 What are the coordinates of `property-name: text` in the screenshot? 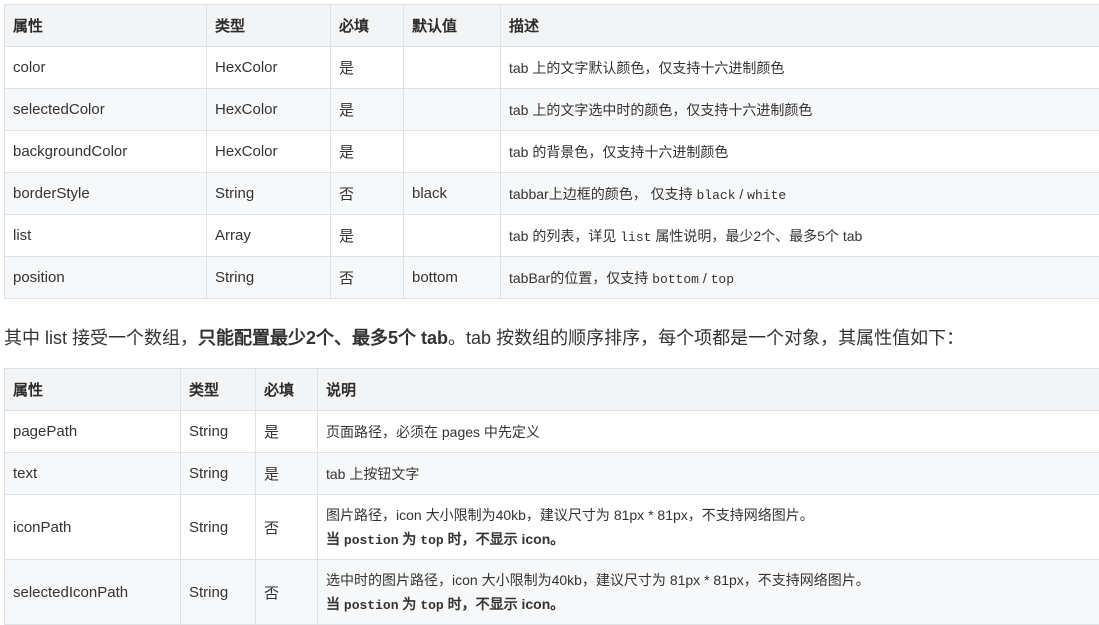 It's located at (93, 474).